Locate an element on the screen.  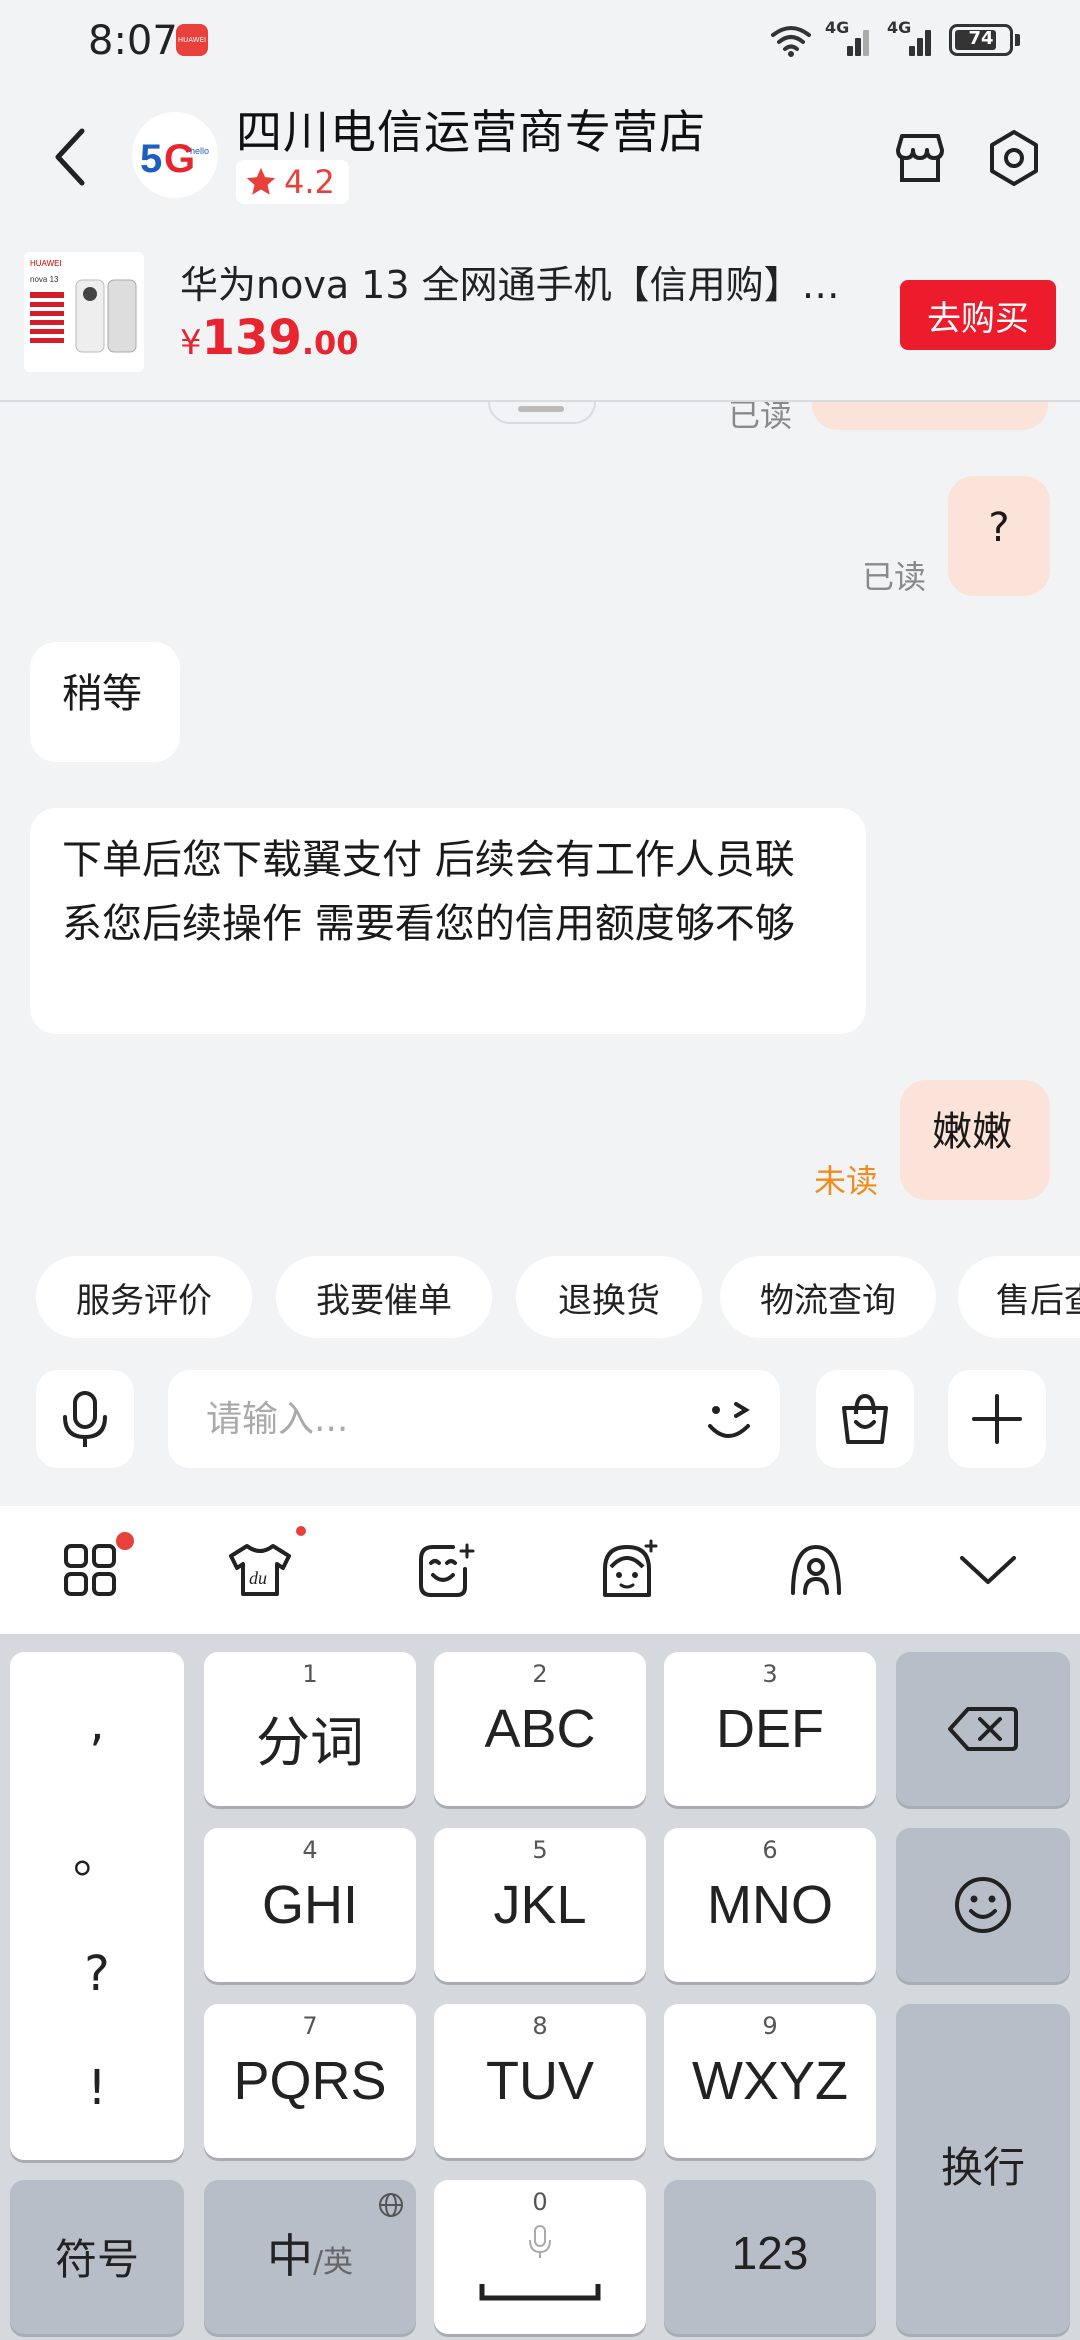
quick-reply-chips: 服务评价 我要催单 退换货 物流查询 售后查 is located at coordinates (540, 1299).